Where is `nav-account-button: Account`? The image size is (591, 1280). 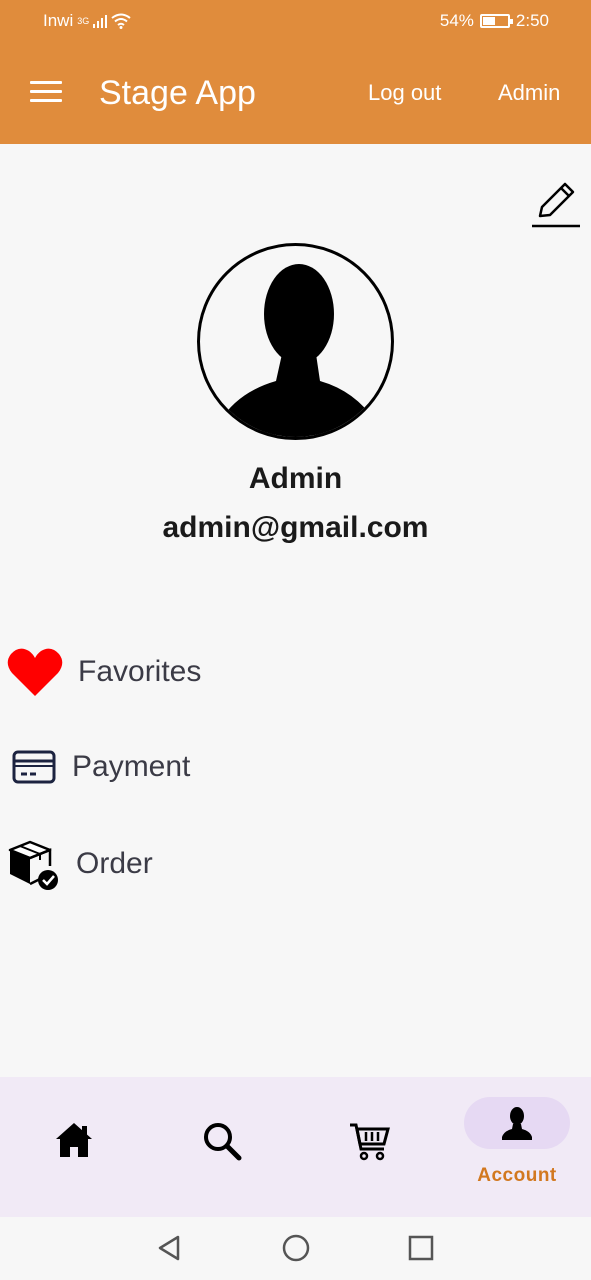 nav-account-button: Account is located at coordinates (517, 1146).